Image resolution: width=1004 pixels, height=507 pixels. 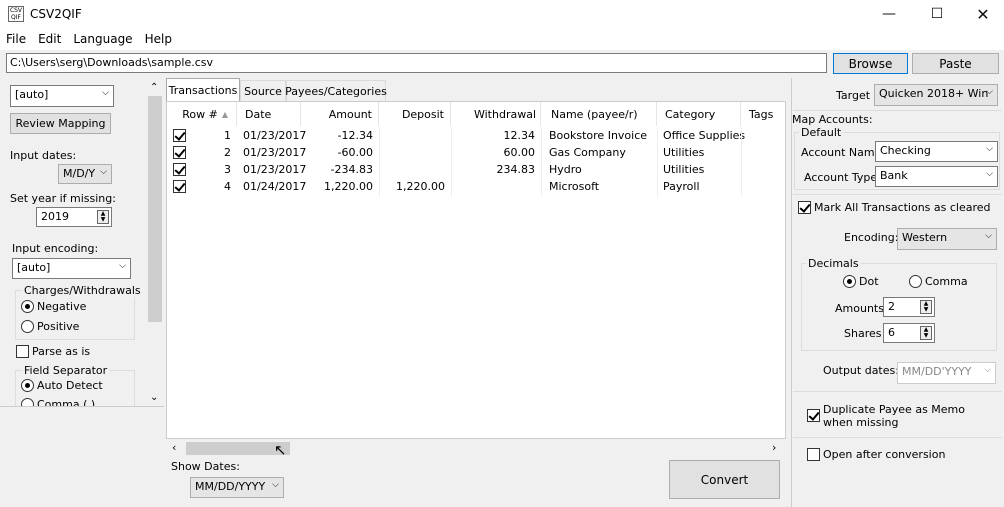 I want to click on column-header-deposit: Deposit, so click(x=415, y=114).